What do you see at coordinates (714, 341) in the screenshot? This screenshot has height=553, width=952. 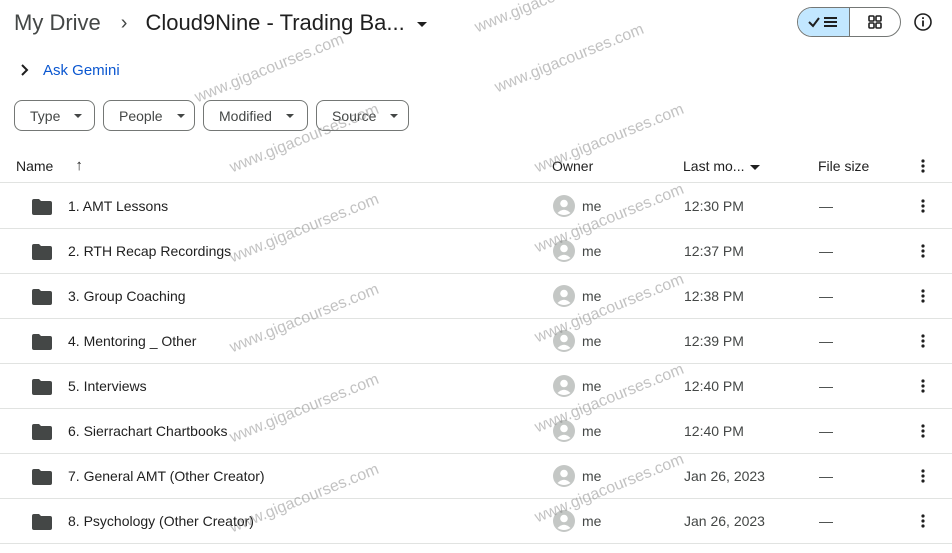 I see `last-modified-value: 12:39 PM` at bounding box center [714, 341].